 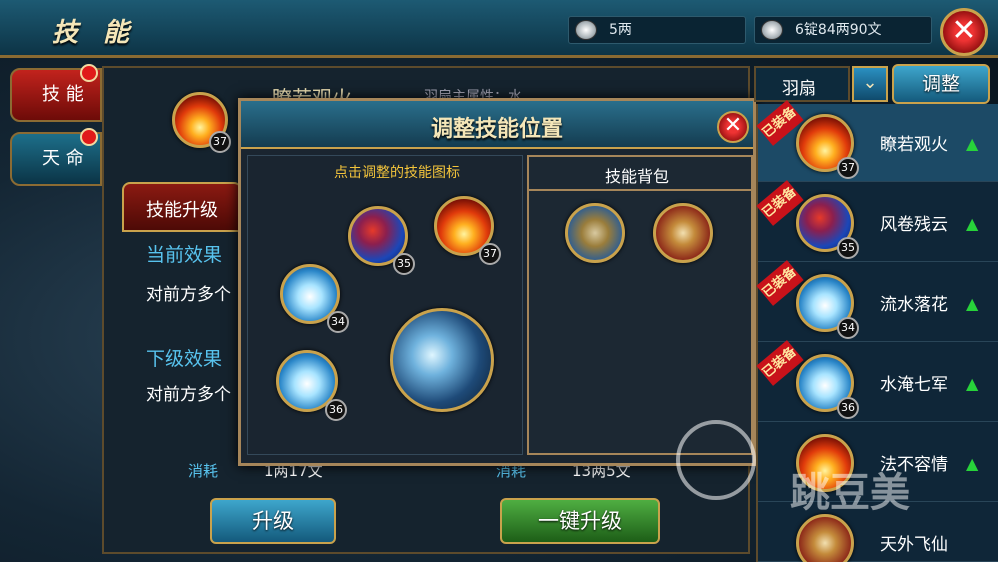 What do you see at coordinates (825, 538) in the screenshot?
I see `locked-skill-icon` at bounding box center [825, 538].